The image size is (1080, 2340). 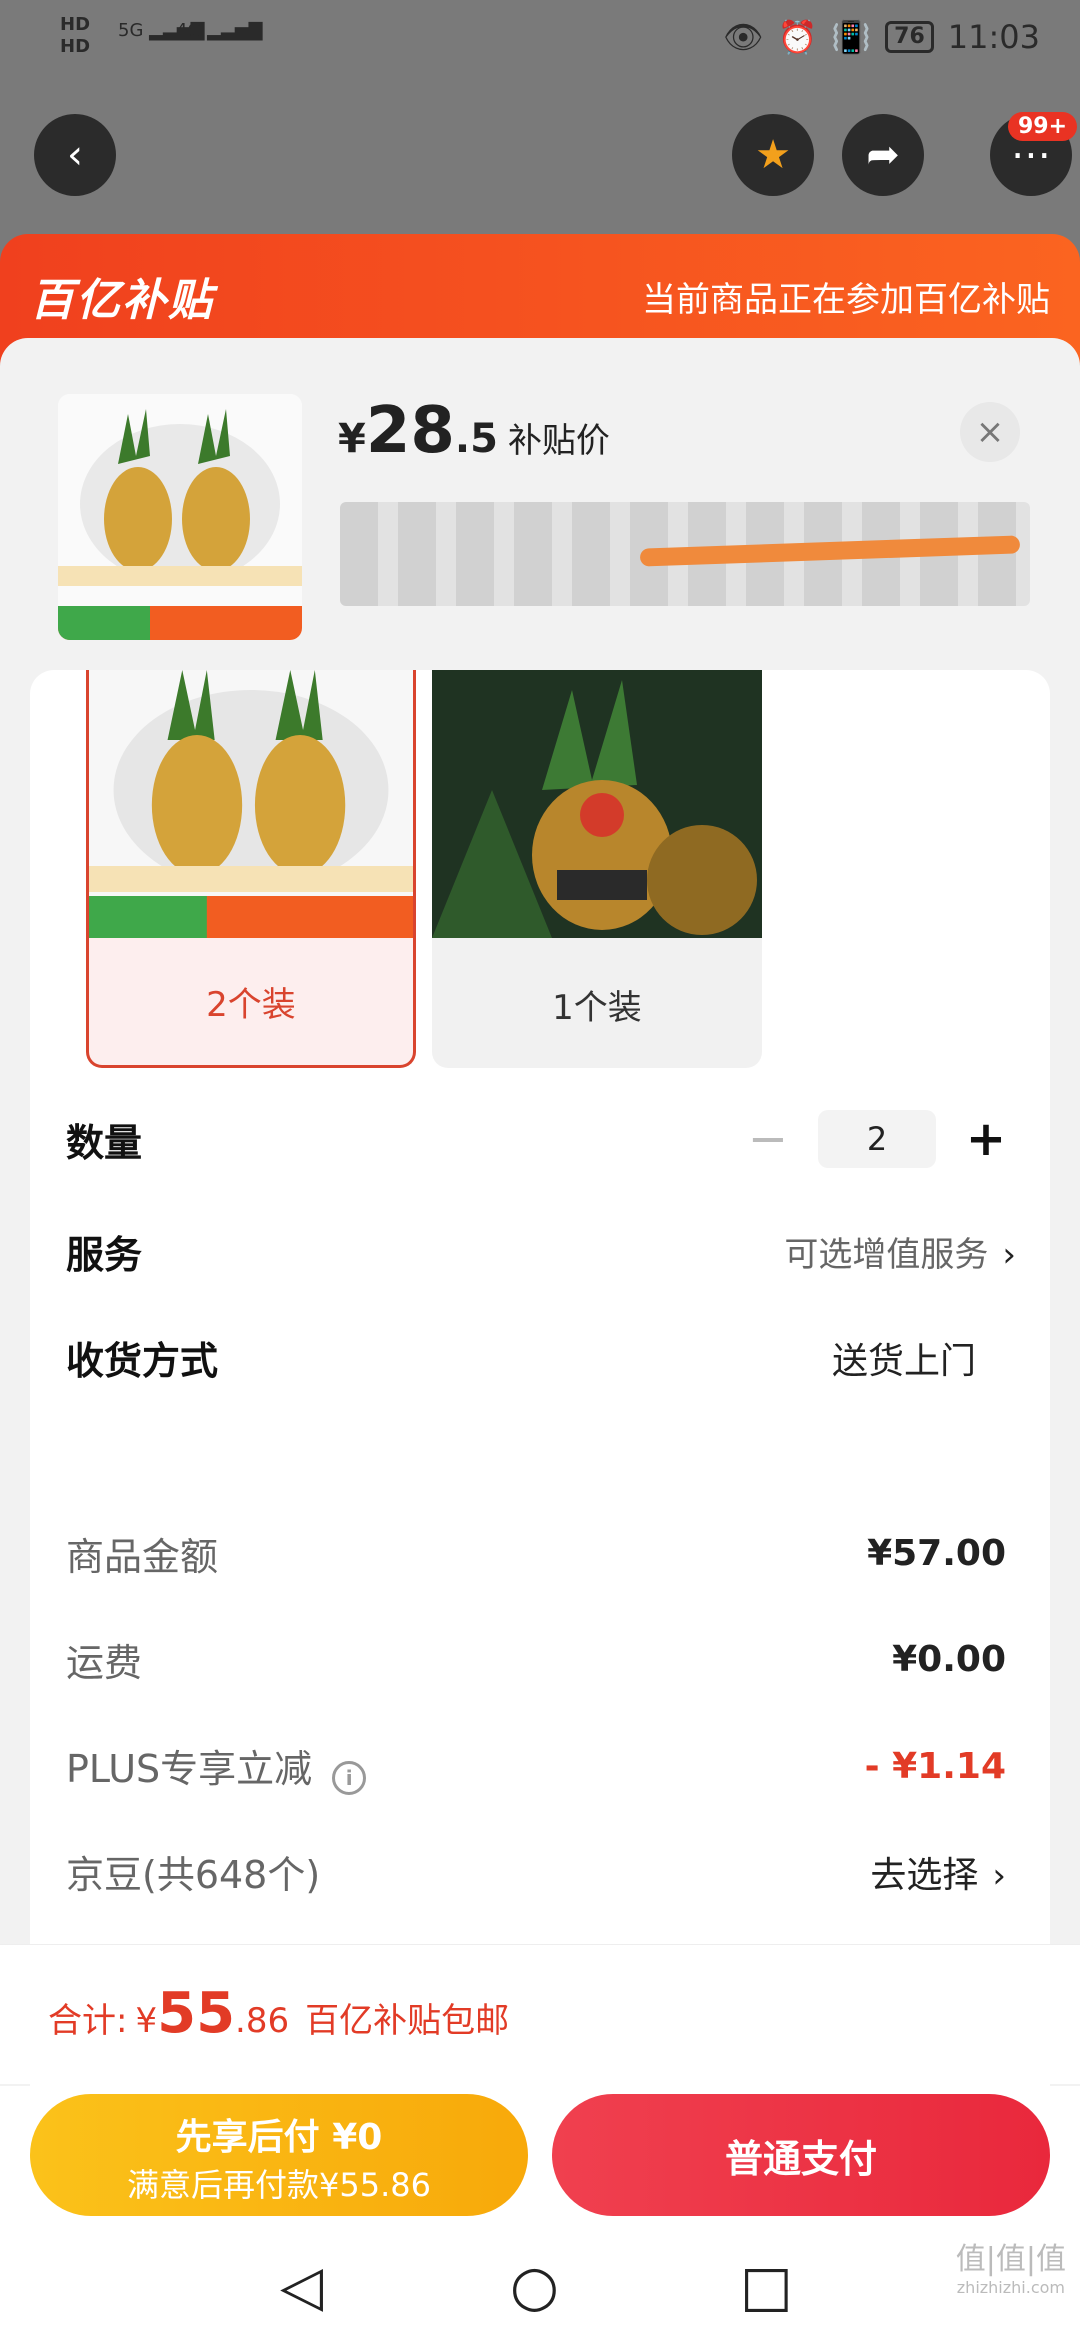 What do you see at coordinates (766, 2286) in the screenshot?
I see `nav-recents-icon: □` at bounding box center [766, 2286].